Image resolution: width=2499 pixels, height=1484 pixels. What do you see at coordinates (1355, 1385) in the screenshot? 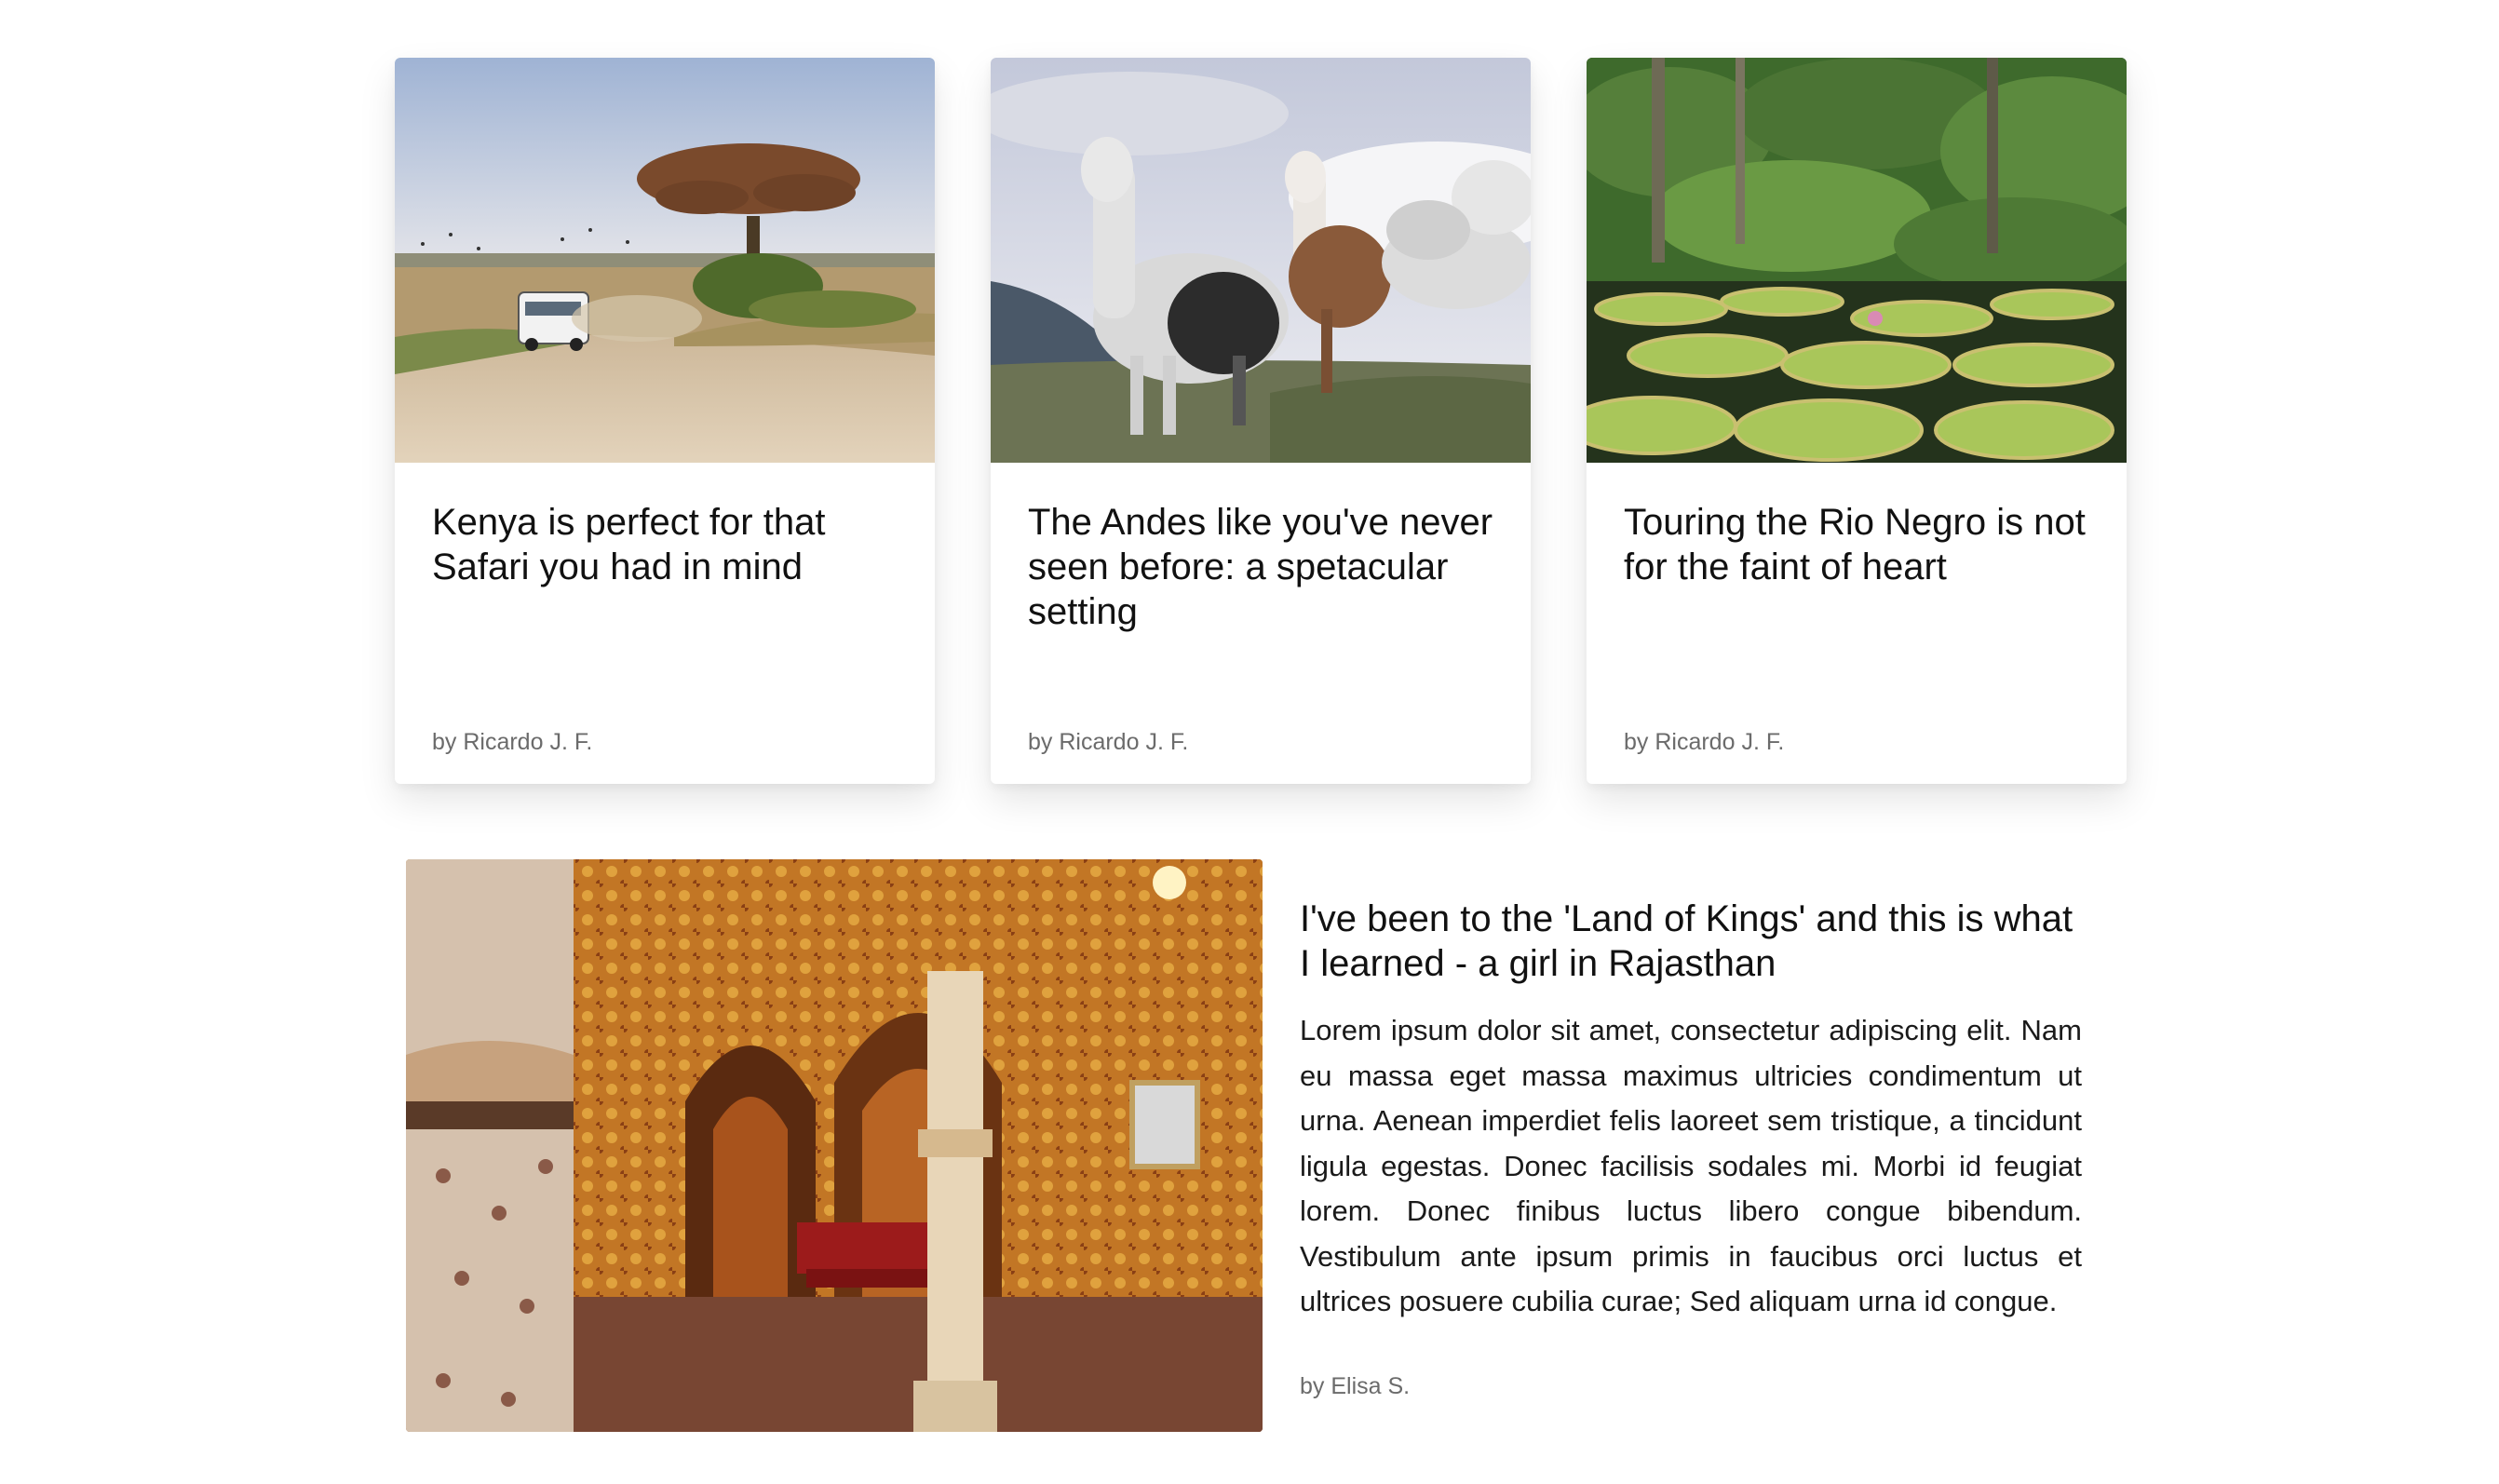
I see `feature-author: by Elisa S.` at bounding box center [1355, 1385].